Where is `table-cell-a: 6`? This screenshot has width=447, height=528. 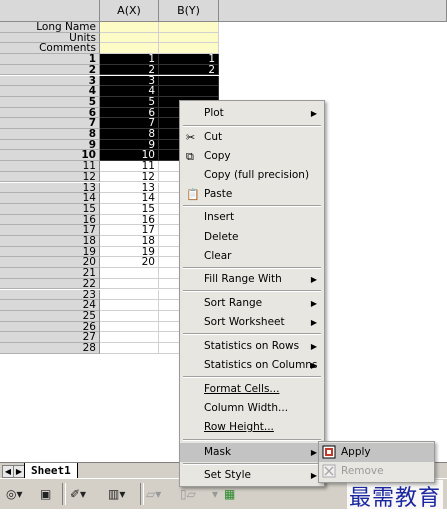 table-cell-a: 6 is located at coordinates (129, 113).